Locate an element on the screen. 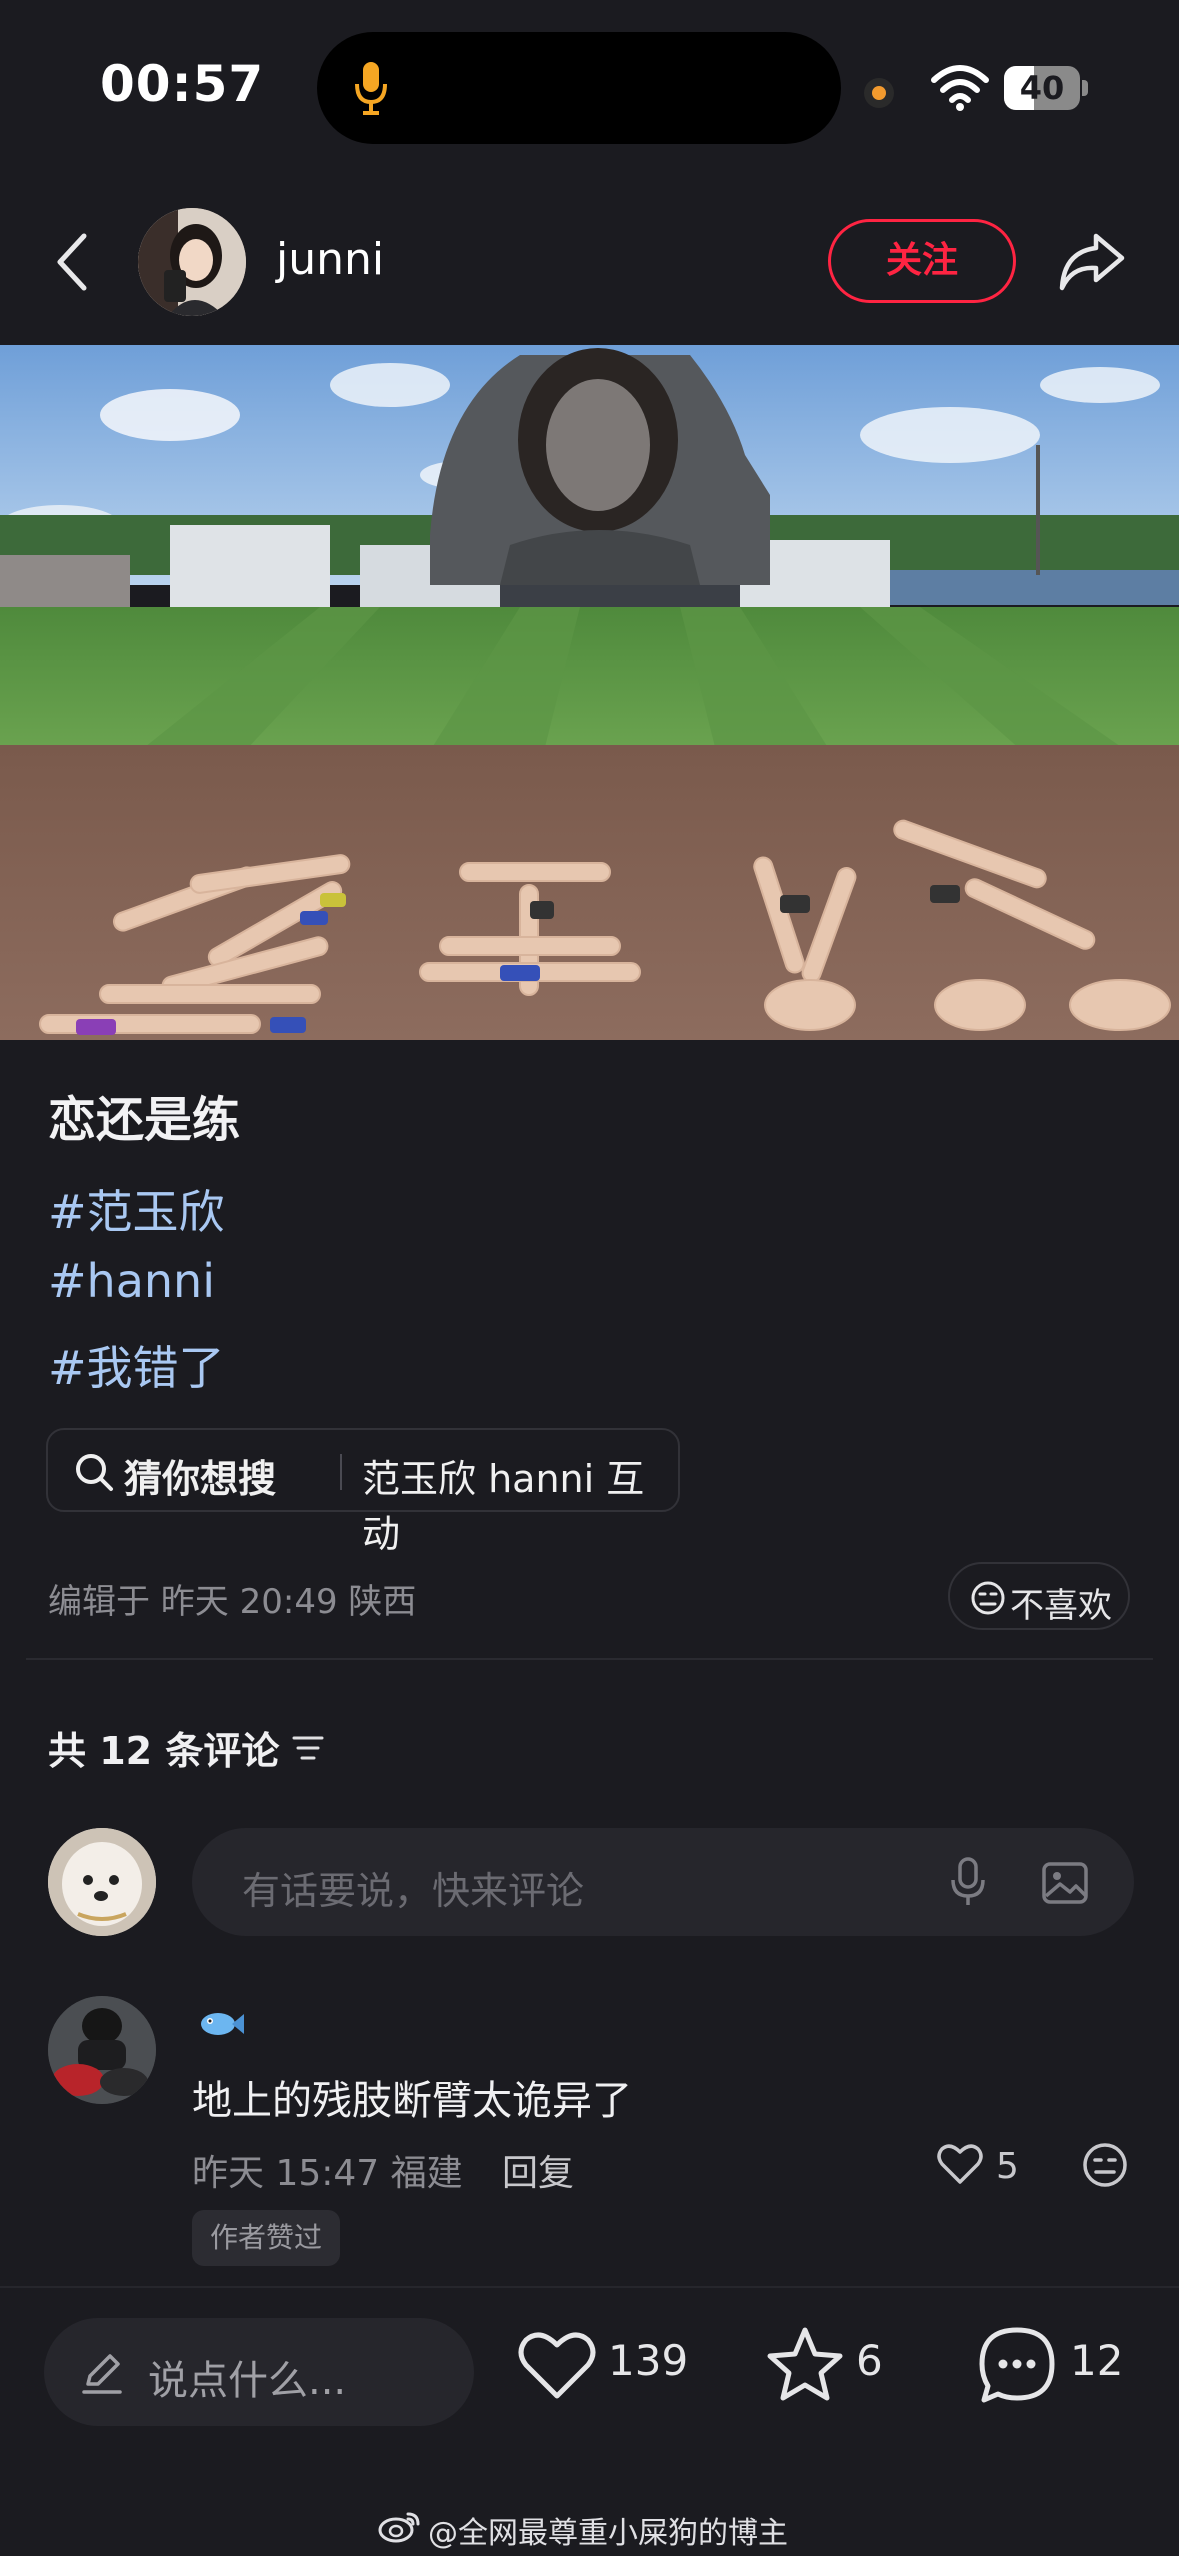 Image resolution: width=1179 pixels, height=2556 pixels. battery-indicator: 40 is located at coordinates (1046, 88).